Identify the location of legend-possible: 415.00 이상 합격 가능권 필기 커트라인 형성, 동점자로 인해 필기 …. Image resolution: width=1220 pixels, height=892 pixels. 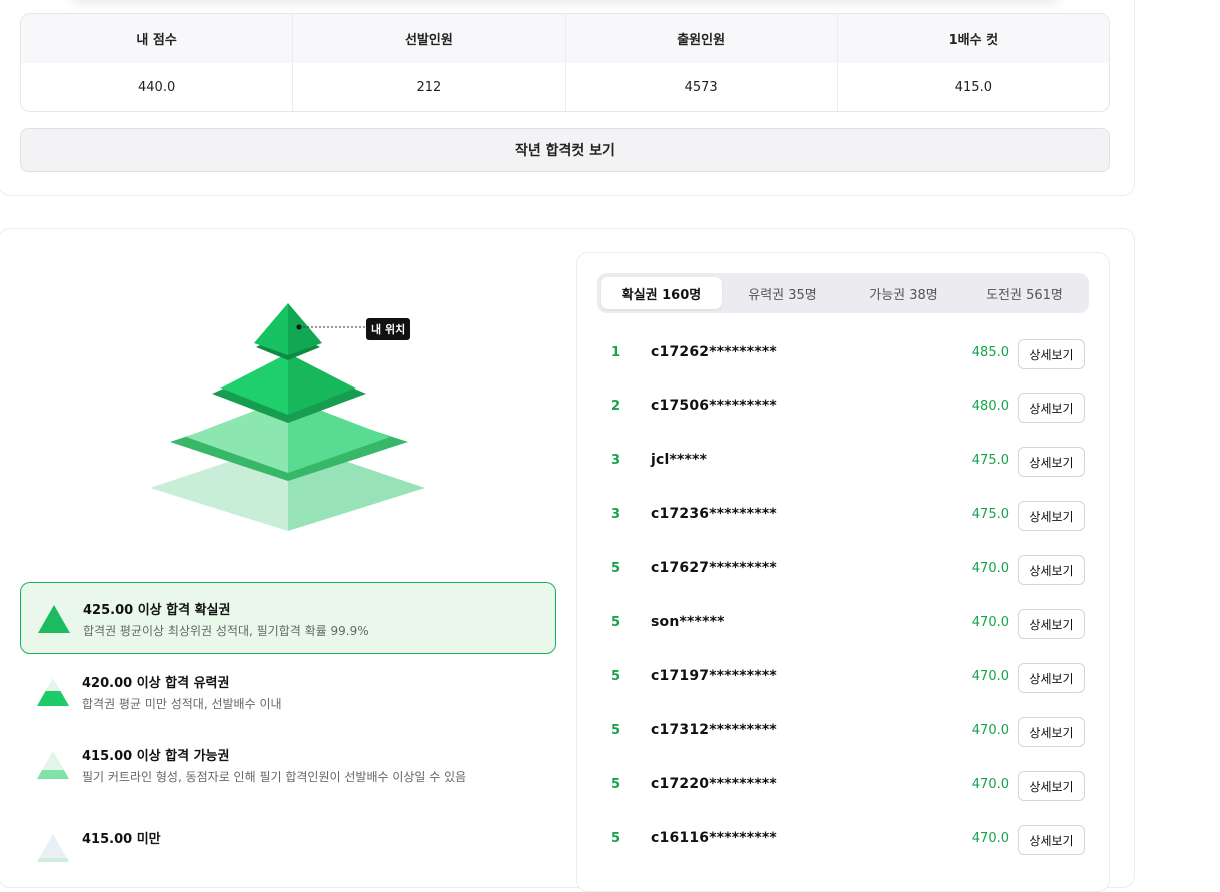
(288, 765).